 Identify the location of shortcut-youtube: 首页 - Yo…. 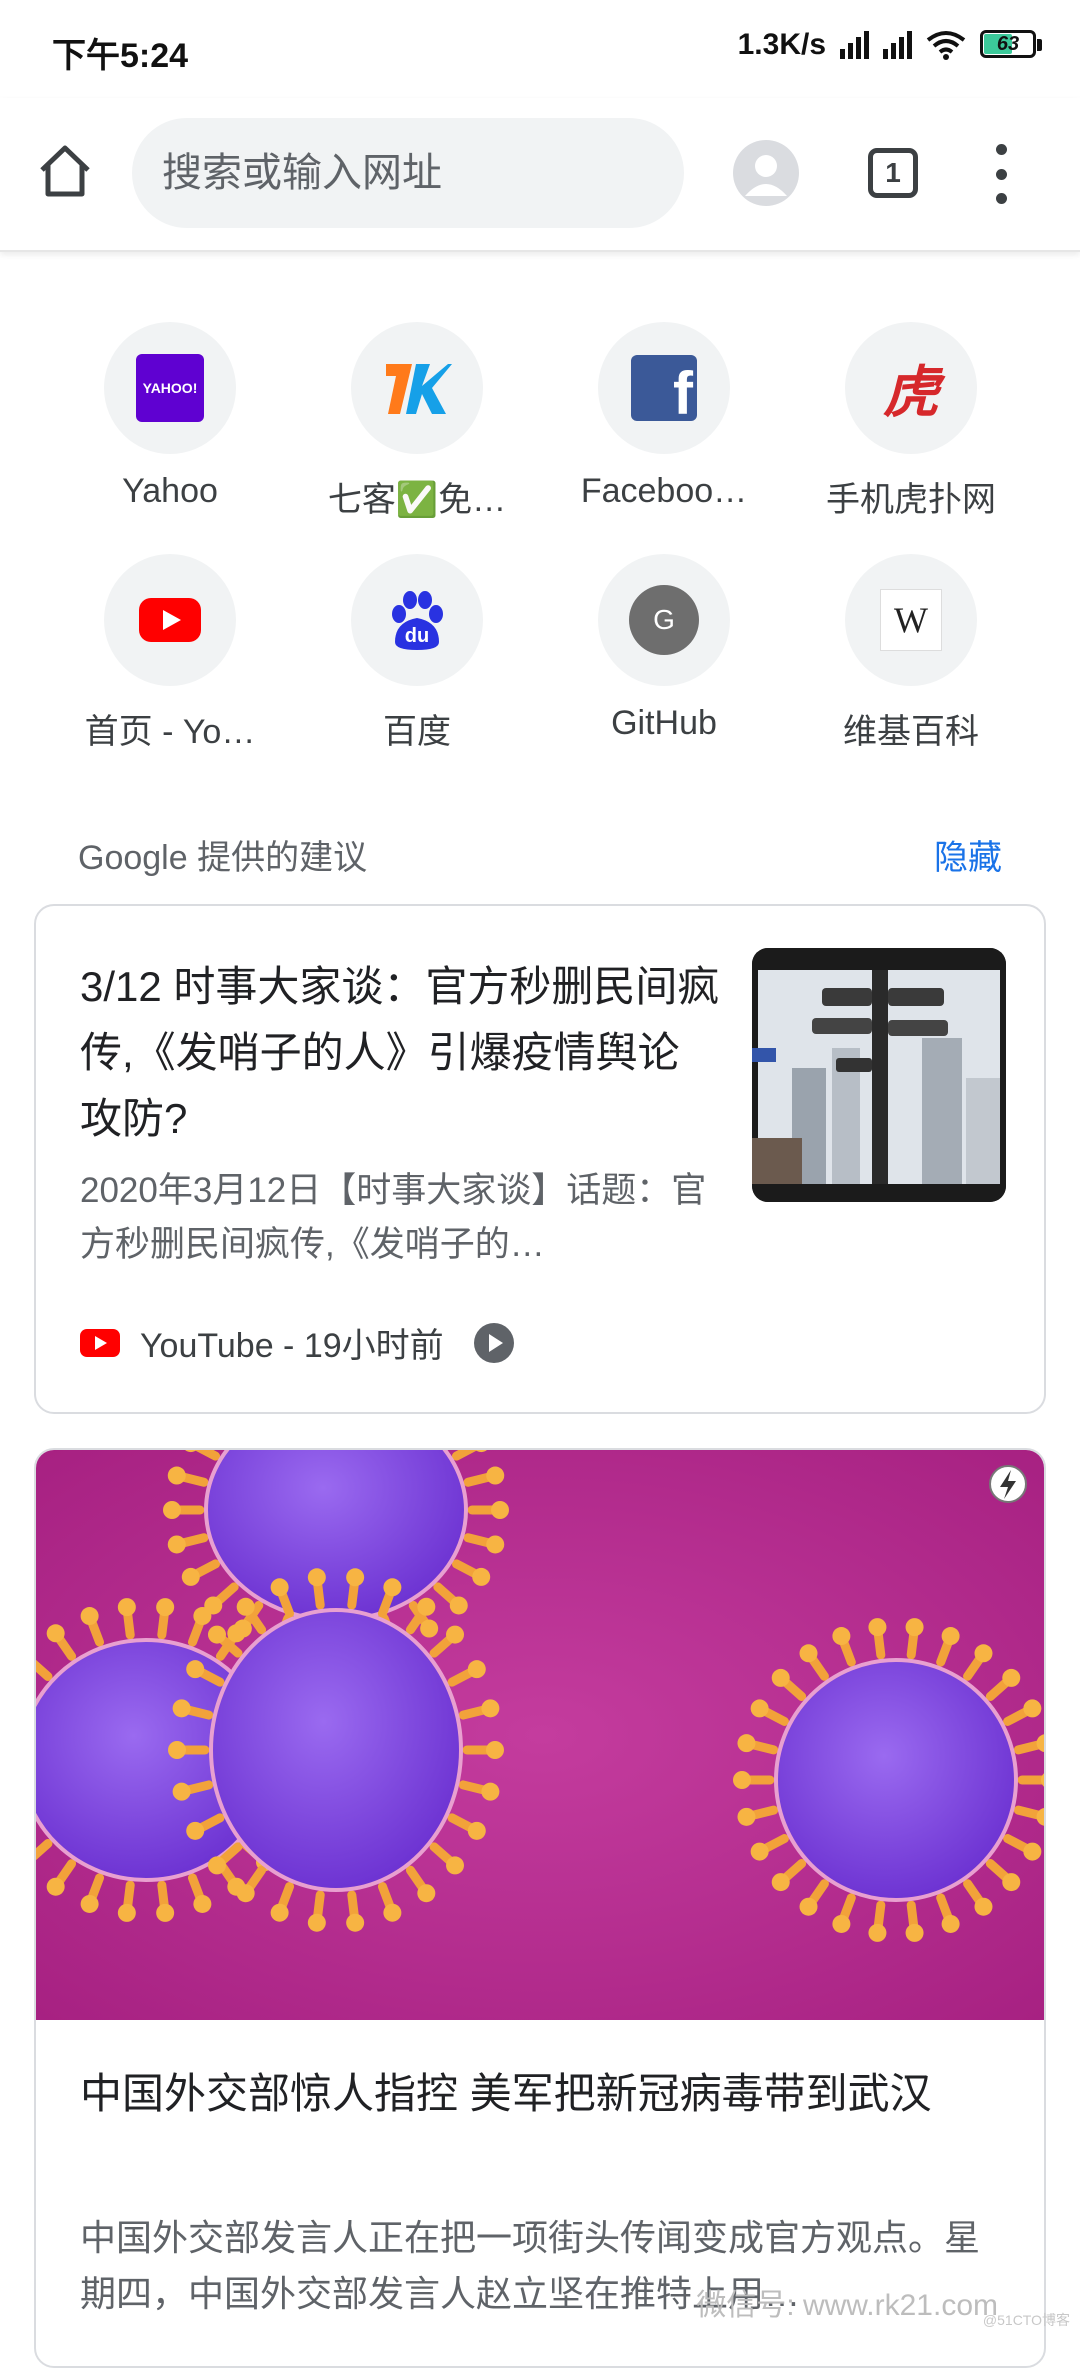
(170, 653).